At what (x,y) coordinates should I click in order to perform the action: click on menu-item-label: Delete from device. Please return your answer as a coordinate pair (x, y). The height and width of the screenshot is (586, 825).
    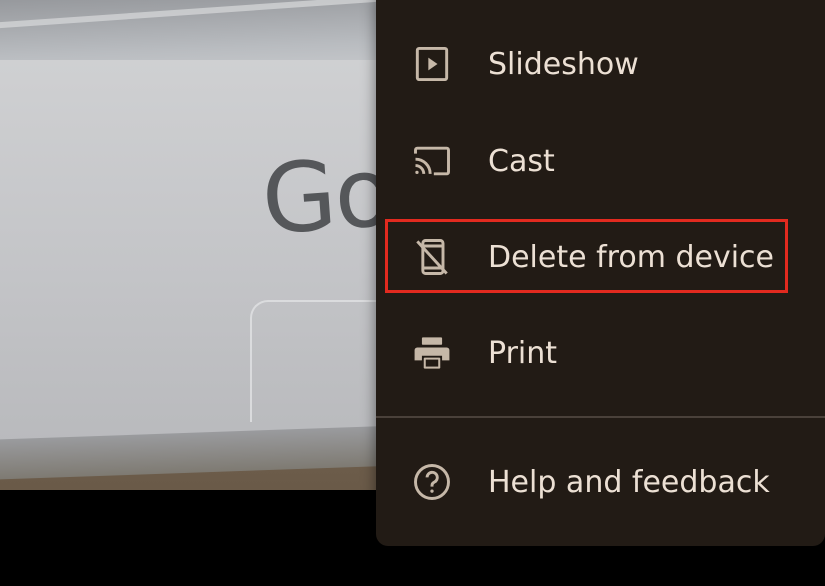
    Looking at the image, I should click on (631, 257).